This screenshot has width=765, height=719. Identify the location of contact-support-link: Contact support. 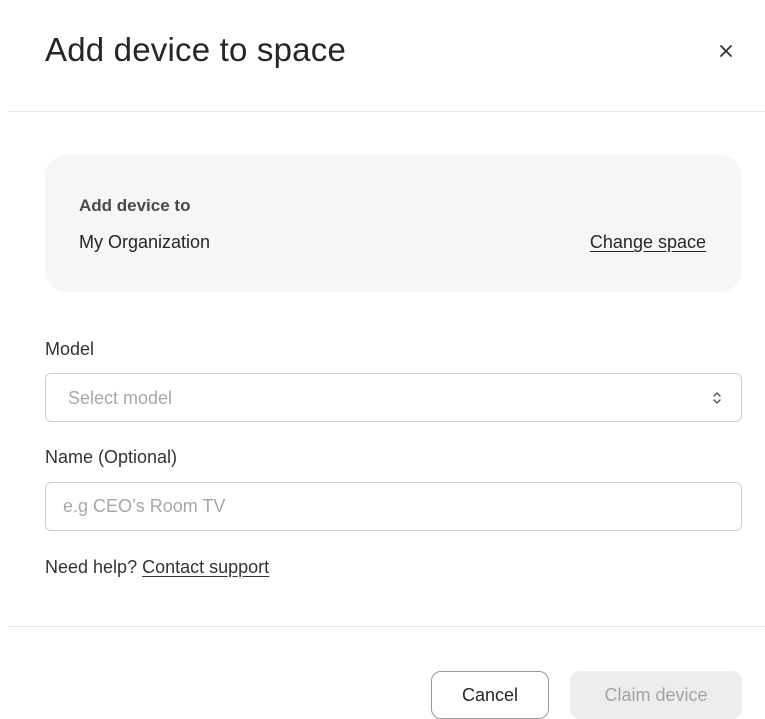
(205, 567).